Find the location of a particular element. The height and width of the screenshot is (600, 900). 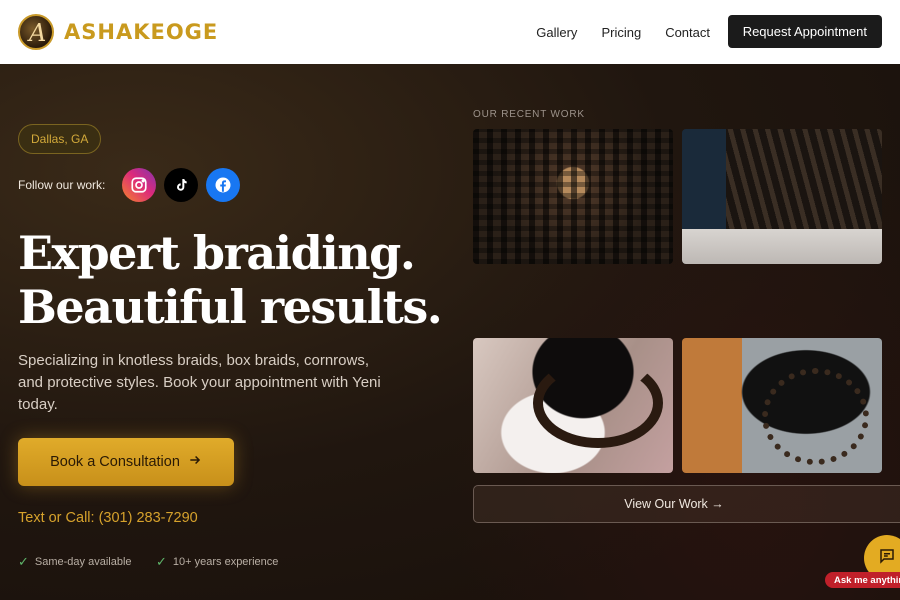

book-consultation-button: Book a Consultation is located at coordinates (126, 462).